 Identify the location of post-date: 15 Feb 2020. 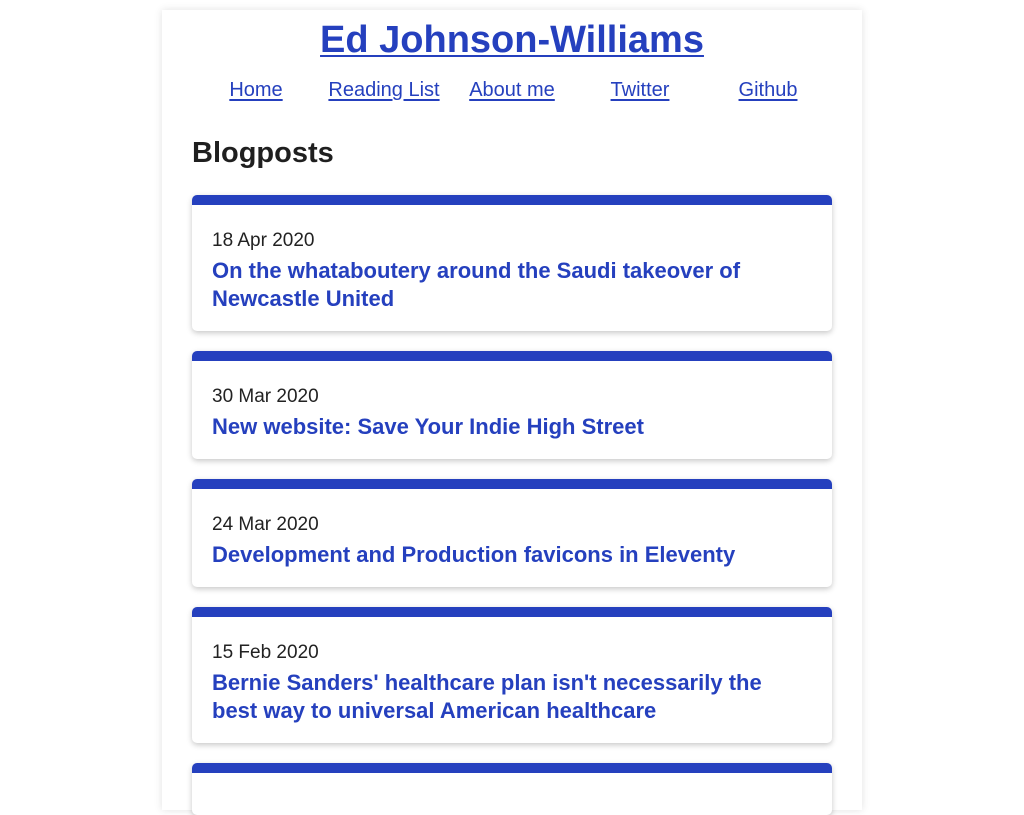
(265, 652).